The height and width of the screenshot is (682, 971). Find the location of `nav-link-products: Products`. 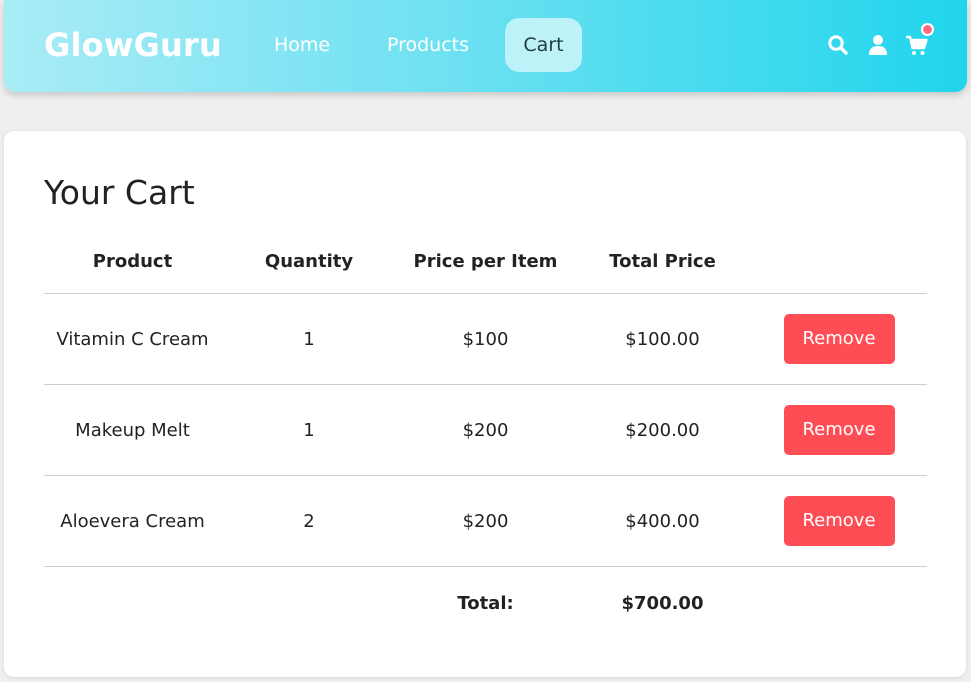

nav-link-products: Products is located at coordinates (428, 45).